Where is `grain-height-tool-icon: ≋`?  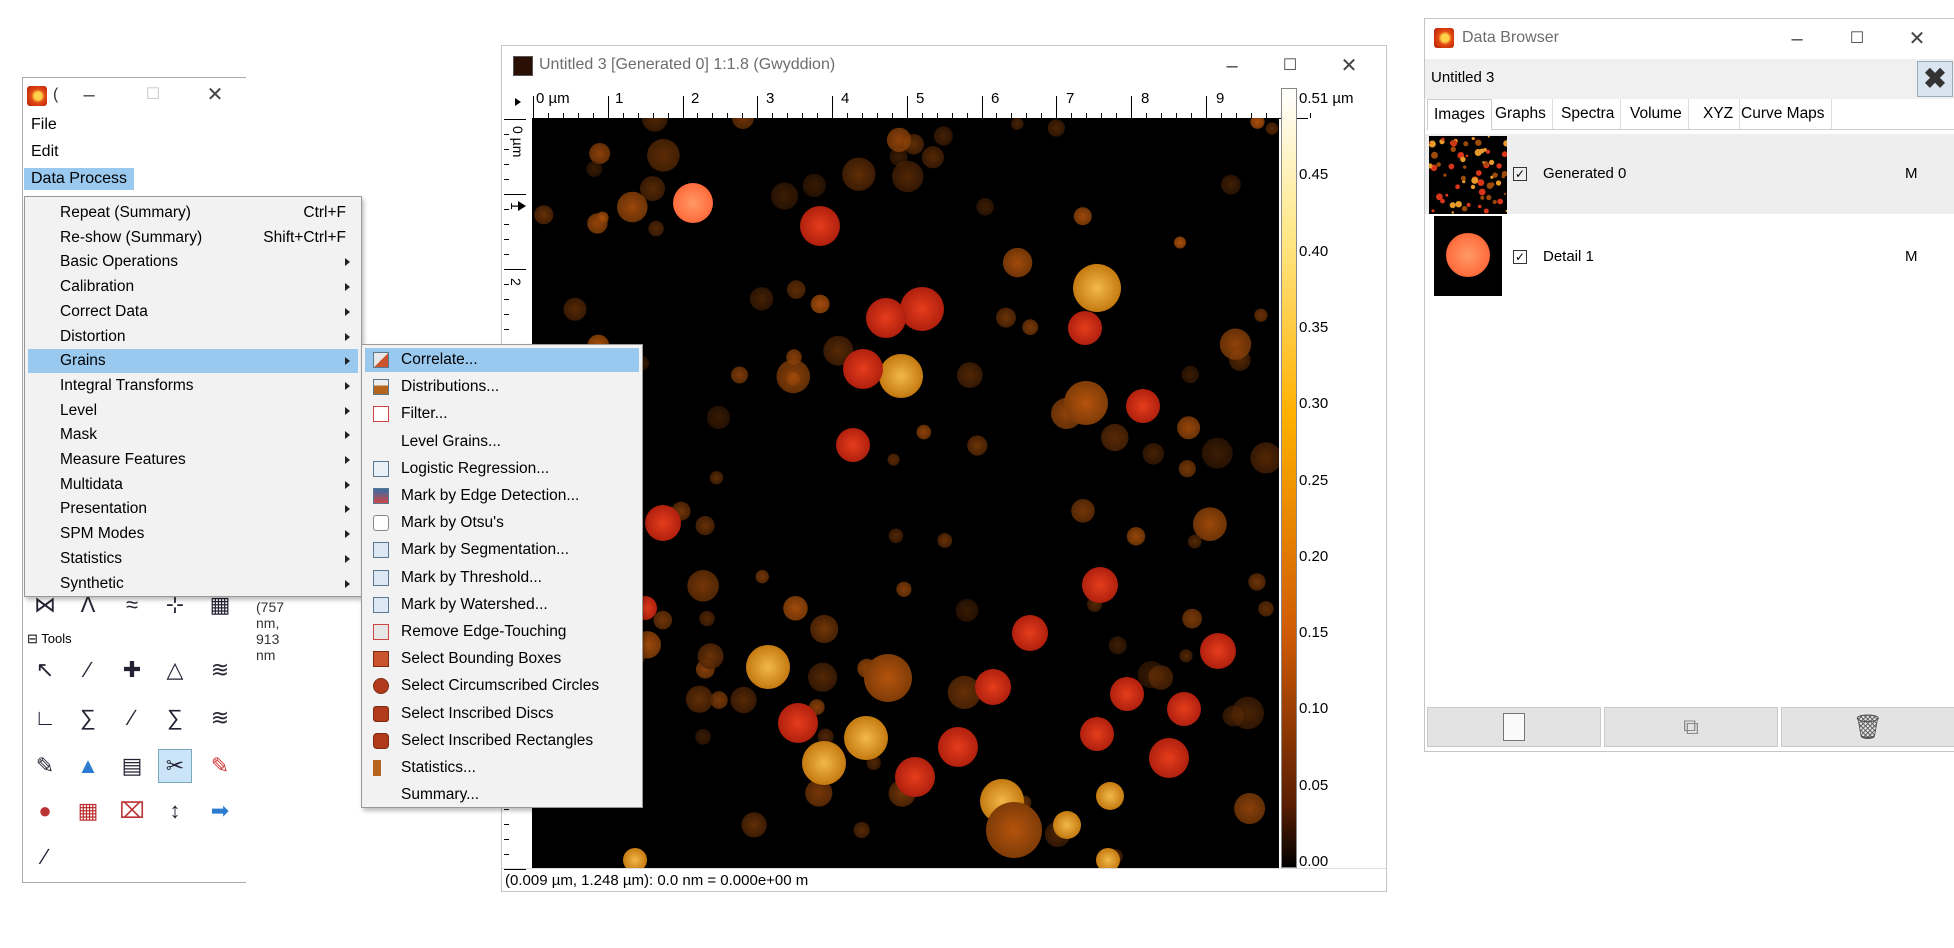
grain-height-tool-icon: ≋ is located at coordinates (220, 718).